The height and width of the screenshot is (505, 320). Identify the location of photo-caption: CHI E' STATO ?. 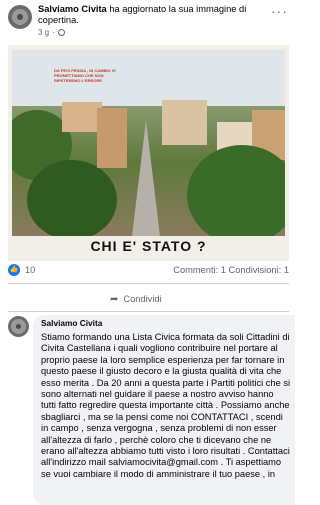
(148, 246).